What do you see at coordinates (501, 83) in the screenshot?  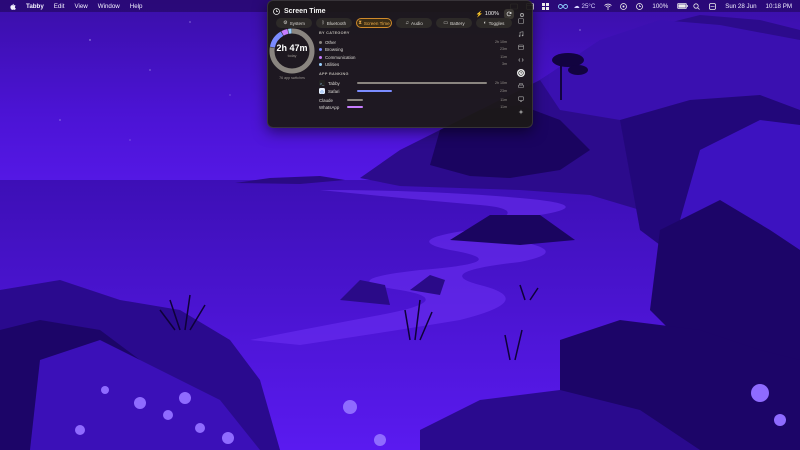 I see `app-value: 2h 10m` at bounding box center [501, 83].